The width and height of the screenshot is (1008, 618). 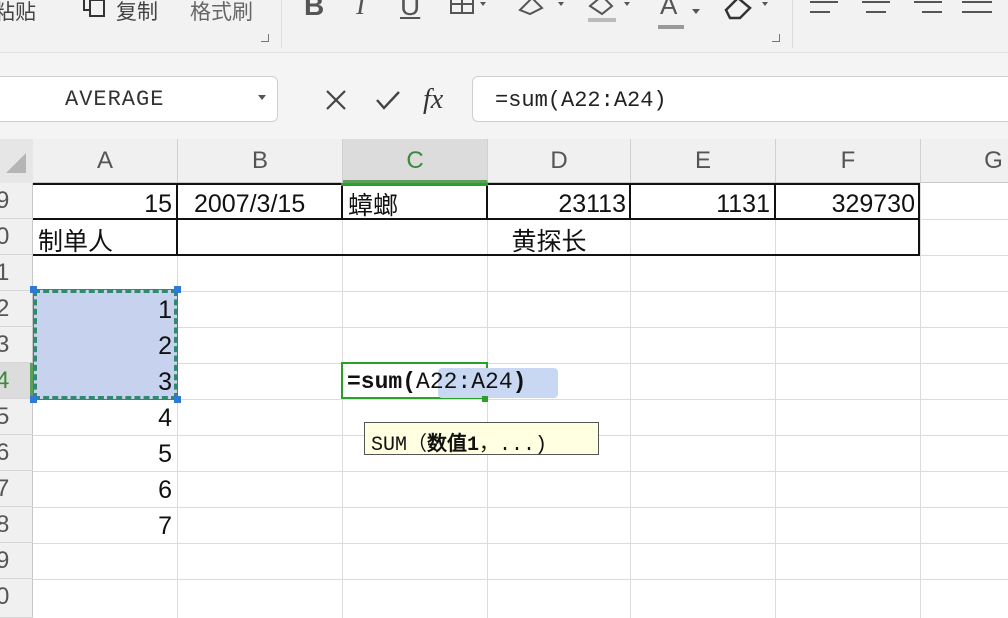 What do you see at coordinates (559, 161) in the screenshot?
I see `column-header-d: D` at bounding box center [559, 161].